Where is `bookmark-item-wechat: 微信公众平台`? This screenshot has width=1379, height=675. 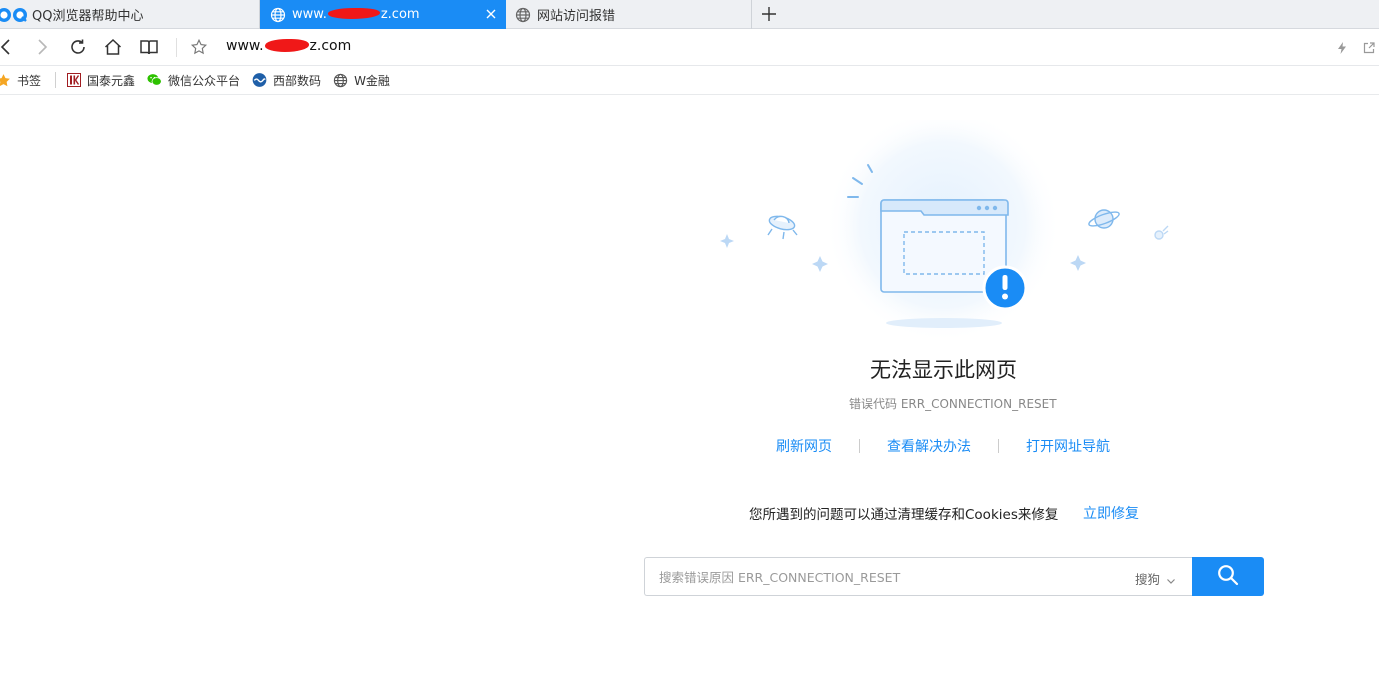
bookmark-item-wechat: 微信公众平台 is located at coordinates (193, 80).